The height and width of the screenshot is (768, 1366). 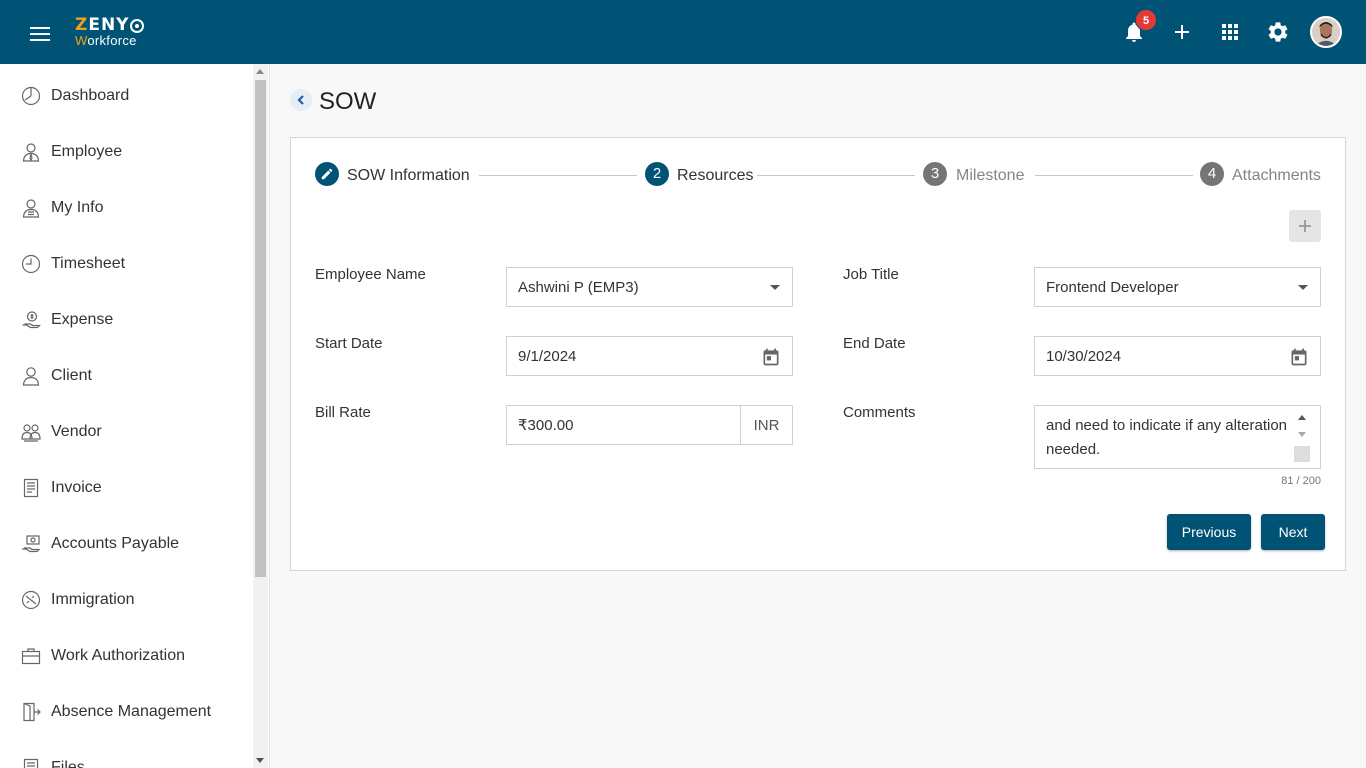 I want to click on job-title-value: Frontend Developer, so click(x=1112, y=287).